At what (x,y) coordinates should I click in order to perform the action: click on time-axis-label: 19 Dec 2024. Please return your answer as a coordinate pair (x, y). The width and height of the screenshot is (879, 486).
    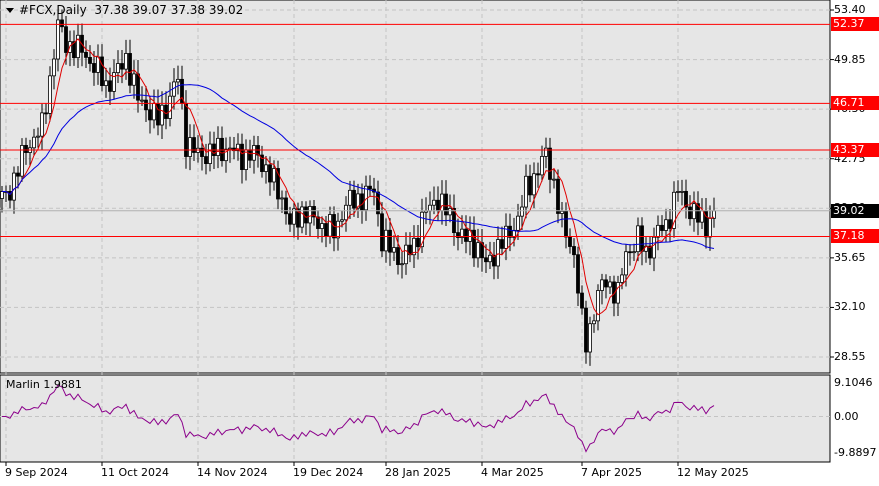
    Looking at the image, I should click on (328, 472).